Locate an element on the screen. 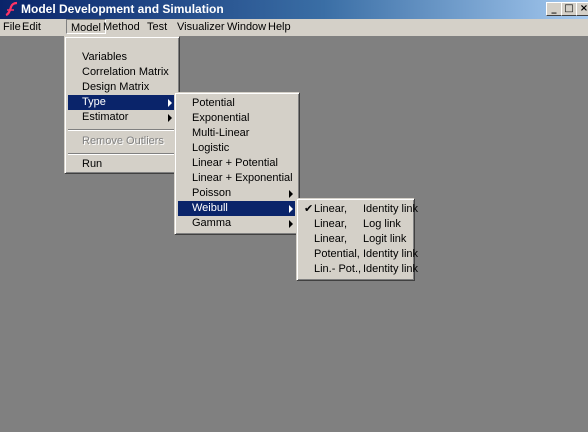  menu-item-run: Run is located at coordinates (121, 164).